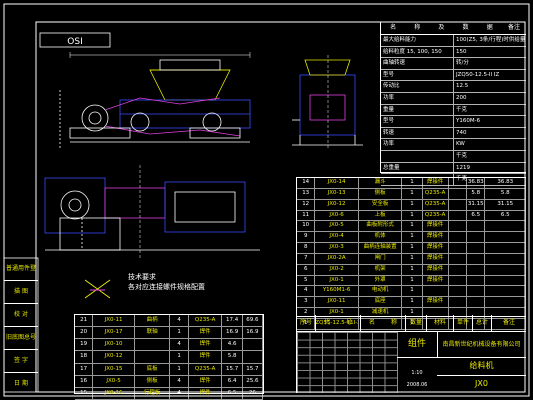 The image size is (533, 400). Describe the element at coordinates (381, 215) in the screenshot. I see `parts-cell: 上板` at that location.